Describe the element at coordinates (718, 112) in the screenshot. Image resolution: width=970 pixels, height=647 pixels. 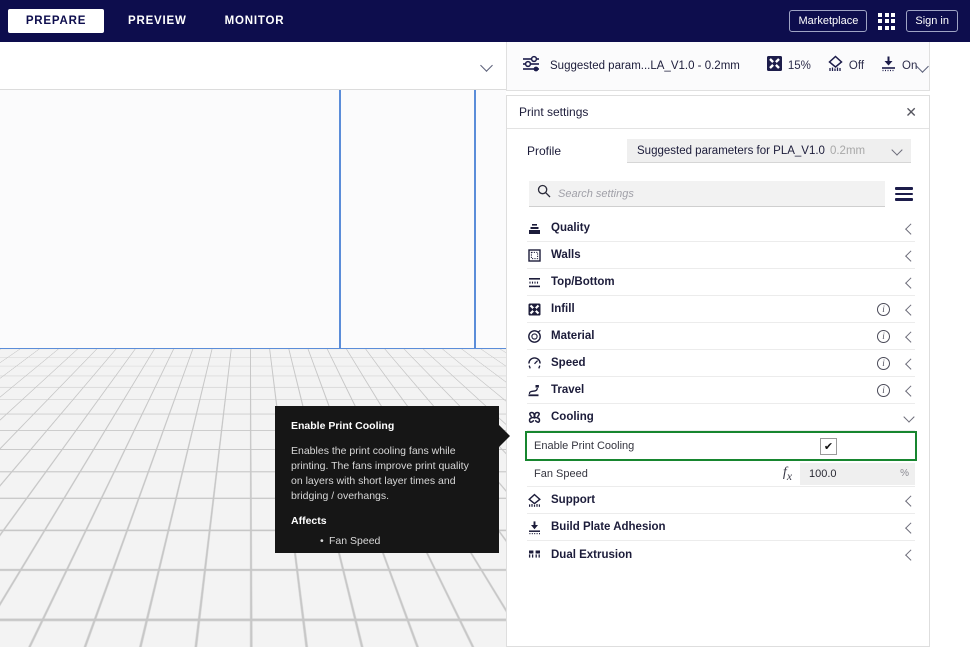
I see `panel-header: Print settings ✕` at that location.